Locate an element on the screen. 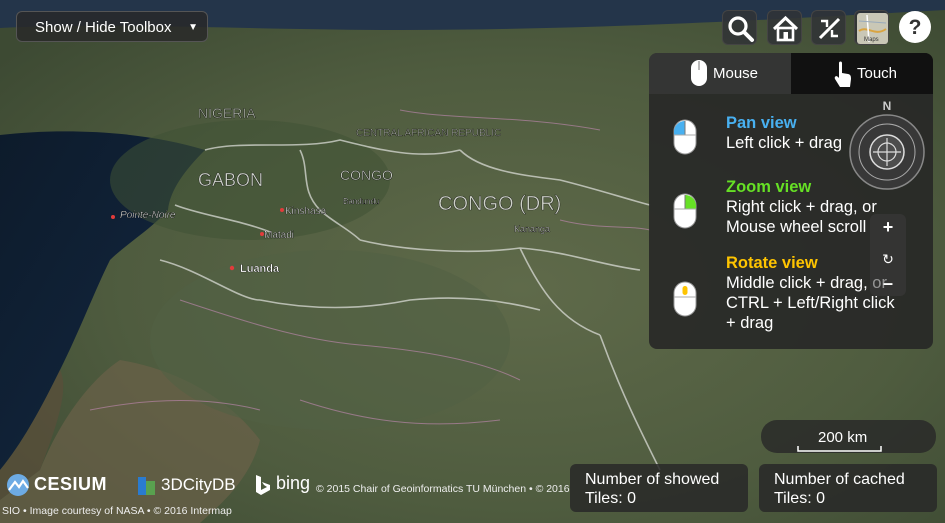 The image size is (945, 523). help-button: ? is located at coordinates (915, 27).